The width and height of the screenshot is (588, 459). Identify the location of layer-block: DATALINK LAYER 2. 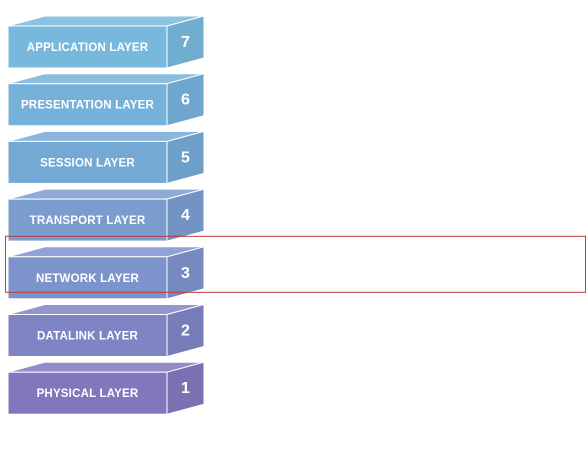
(106, 330).